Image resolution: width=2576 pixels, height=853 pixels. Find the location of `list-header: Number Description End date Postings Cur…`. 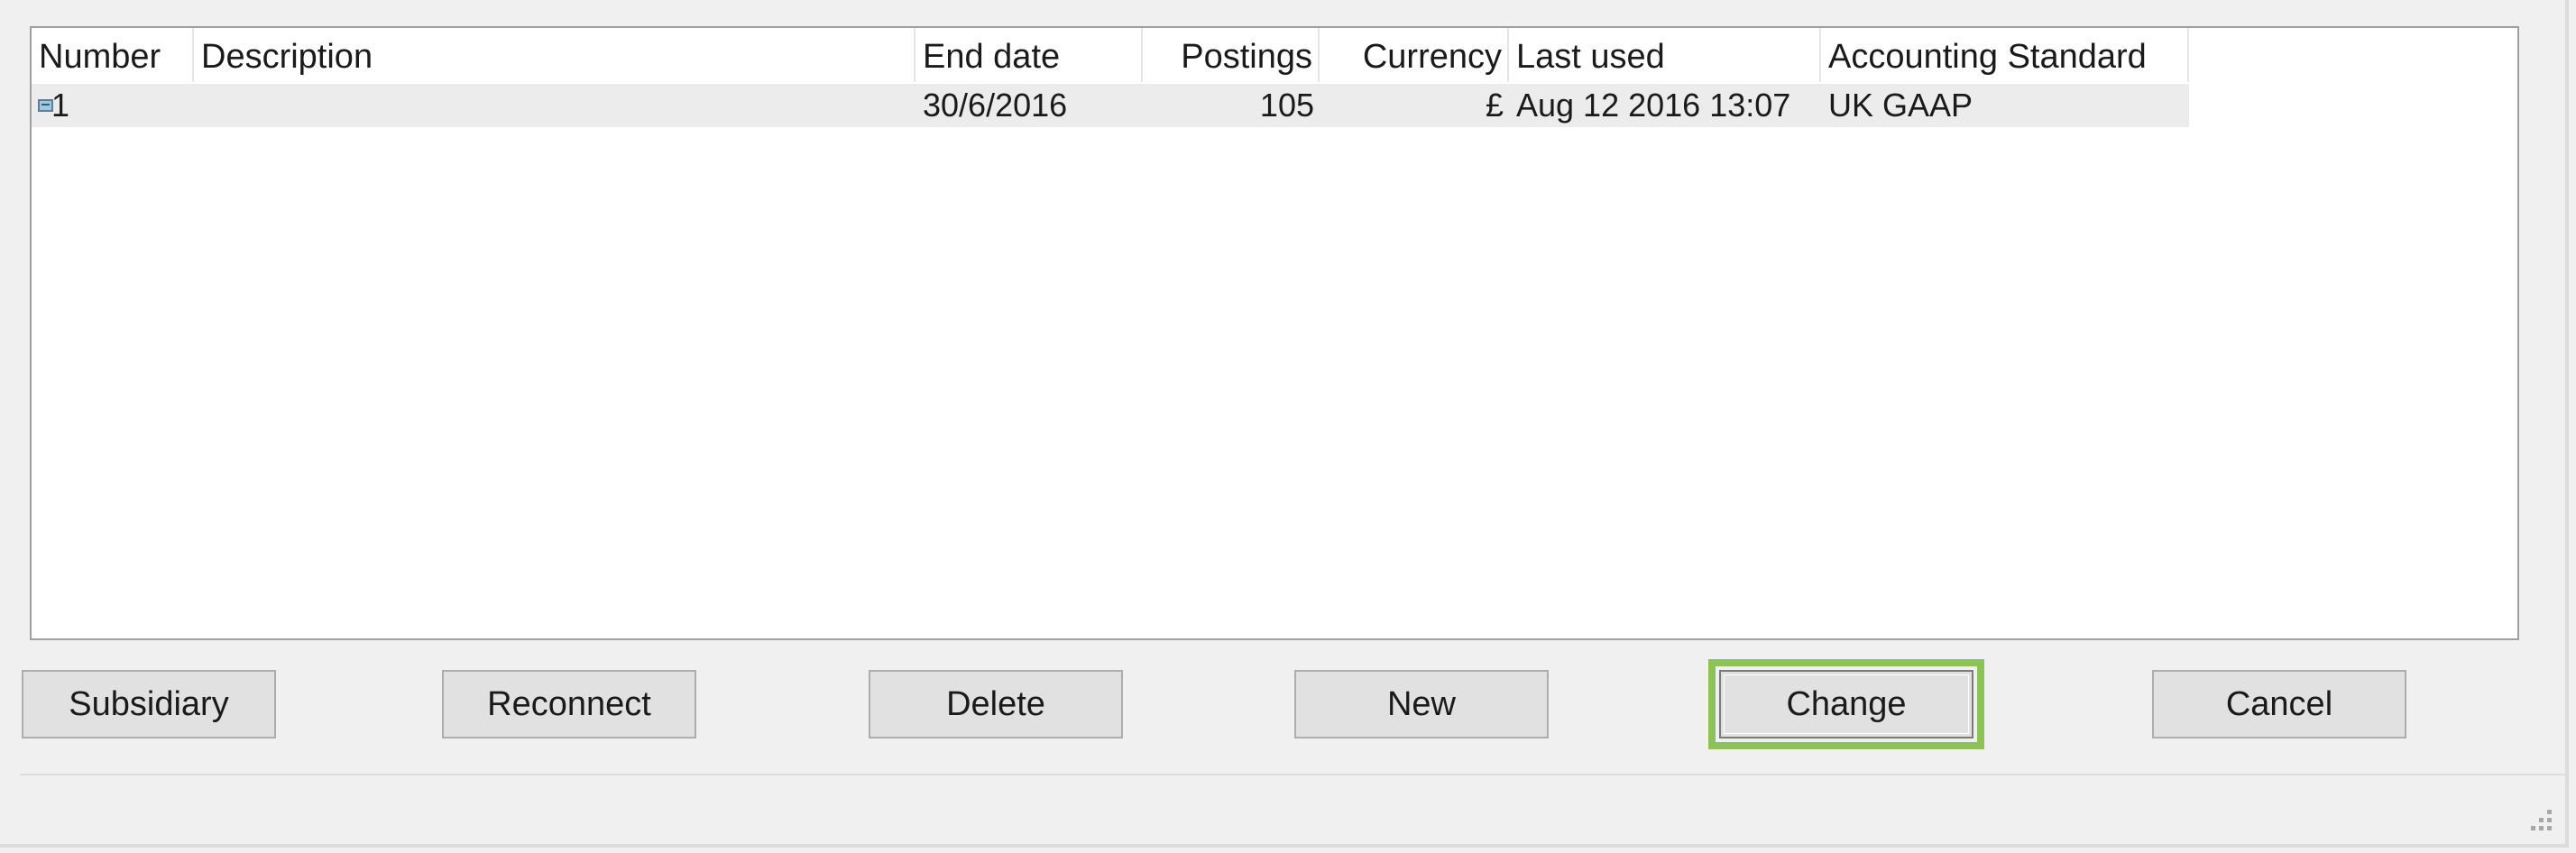

list-header: Number Description End date Postings Cur… is located at coordinates (1110, 55).